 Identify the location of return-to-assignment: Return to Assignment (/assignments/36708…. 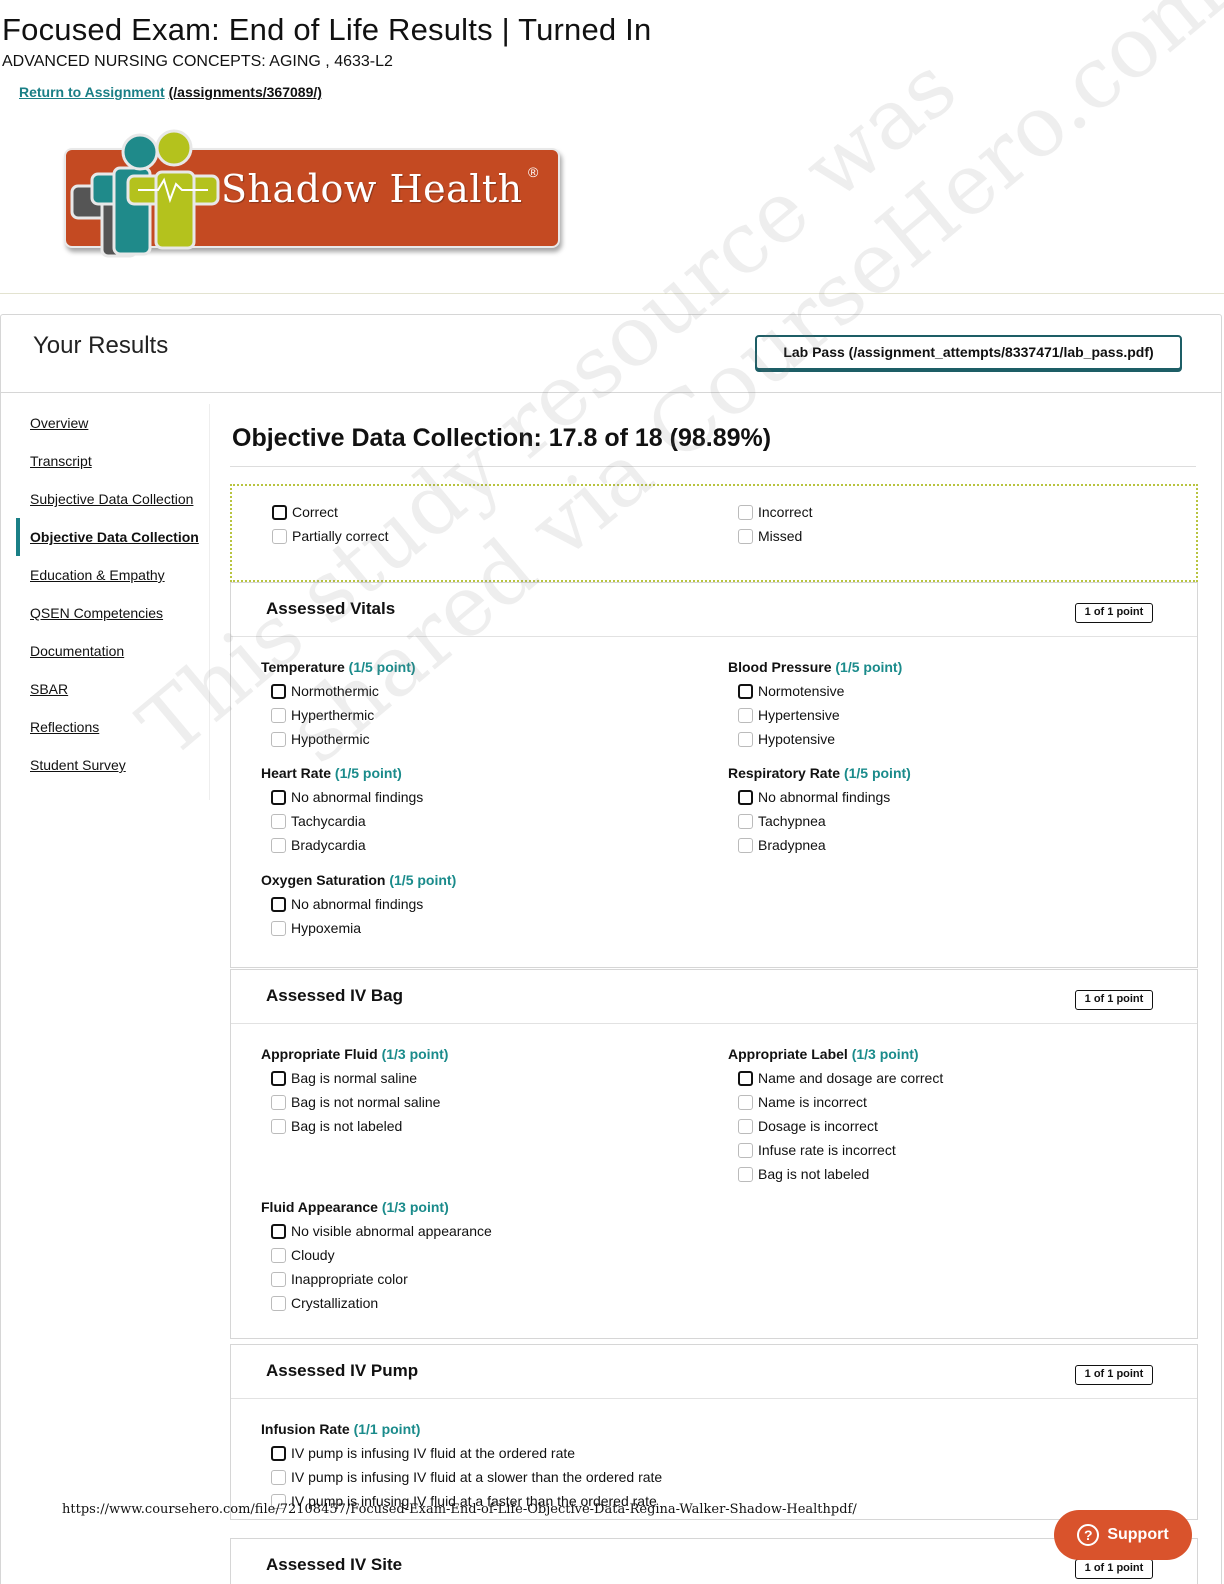
(170, 92).